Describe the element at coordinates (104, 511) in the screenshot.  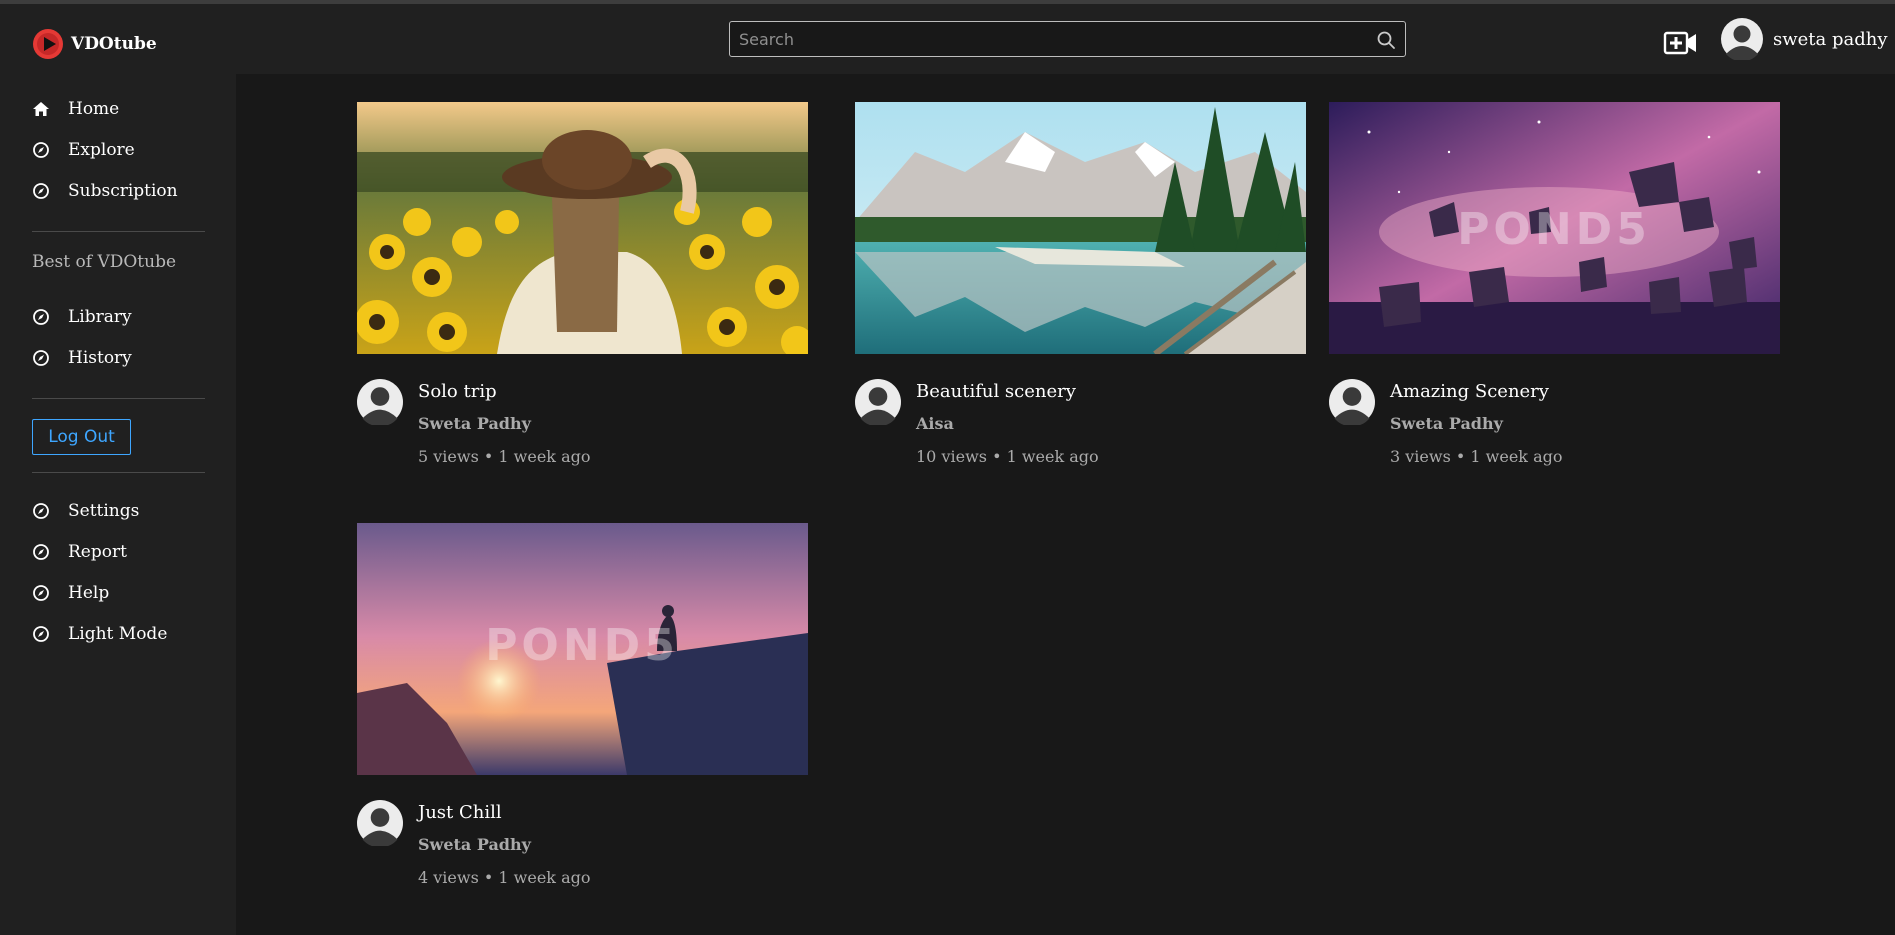
I see `sidebar-item-label: Settings` at that location.